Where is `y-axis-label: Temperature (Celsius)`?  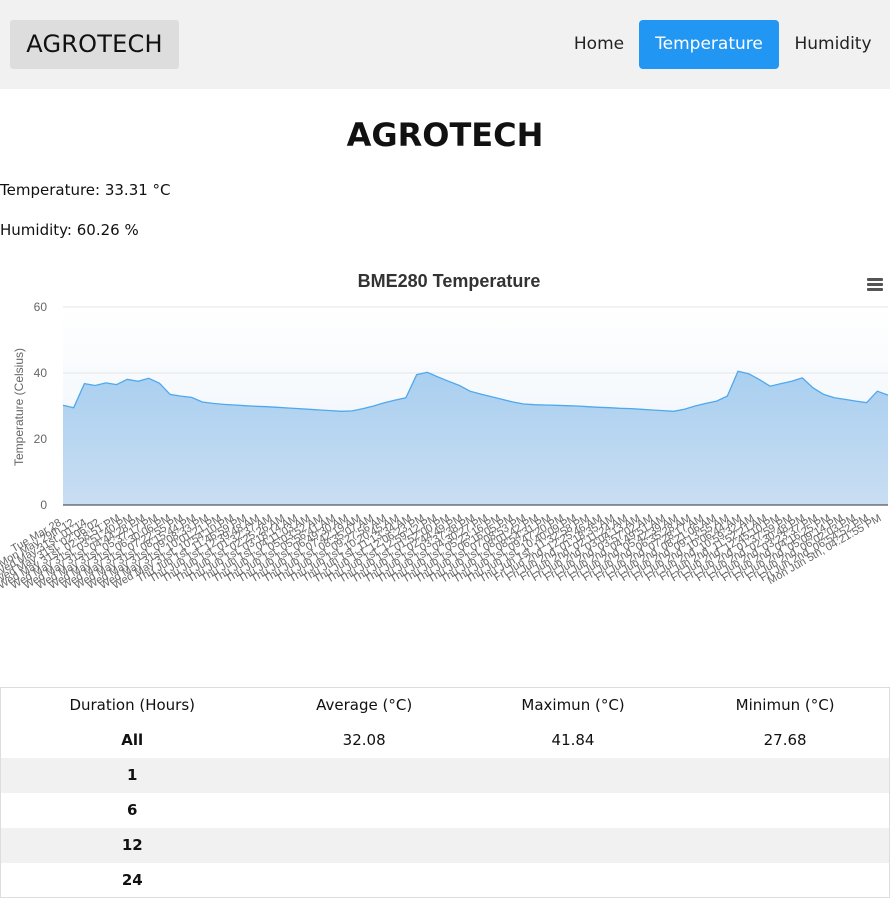
y-axis-label: Temperature (Celsius) is located at coordinates (19, 407).